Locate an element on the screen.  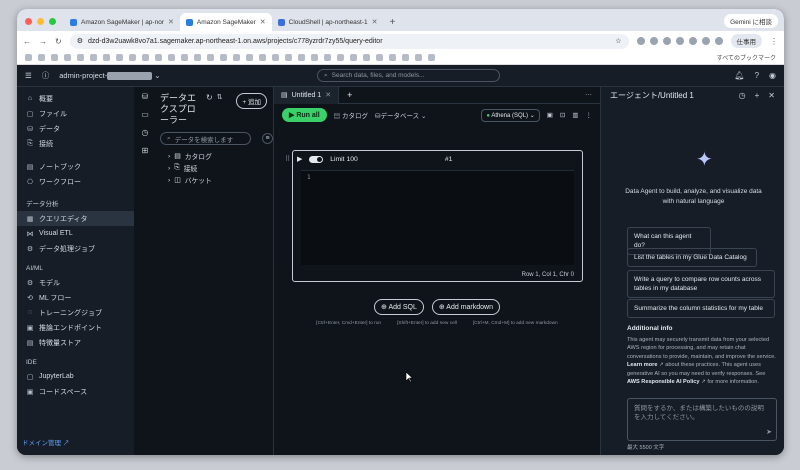
sidebar-item-data: ⛁ データ is located at coordinates (75, 128).